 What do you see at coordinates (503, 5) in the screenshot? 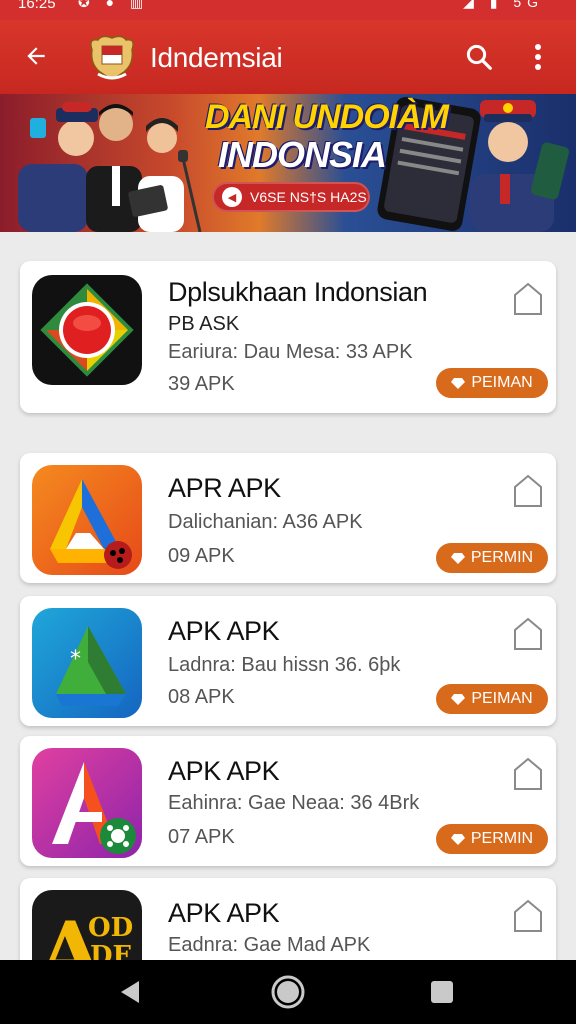
I see `status-right: ◢ ▮ 5G` at bounding box center [503, 5].